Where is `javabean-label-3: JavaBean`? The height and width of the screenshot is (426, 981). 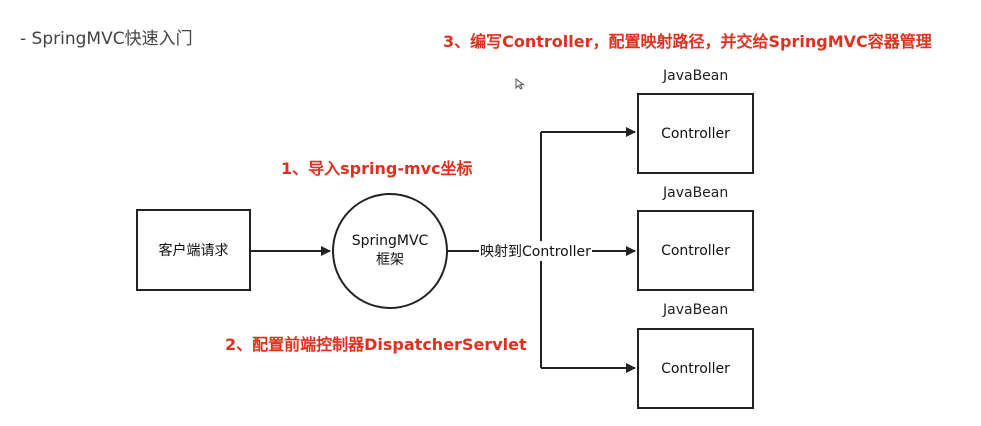 javabean-label-3: JavaBean is located at coordinates (696, 310).